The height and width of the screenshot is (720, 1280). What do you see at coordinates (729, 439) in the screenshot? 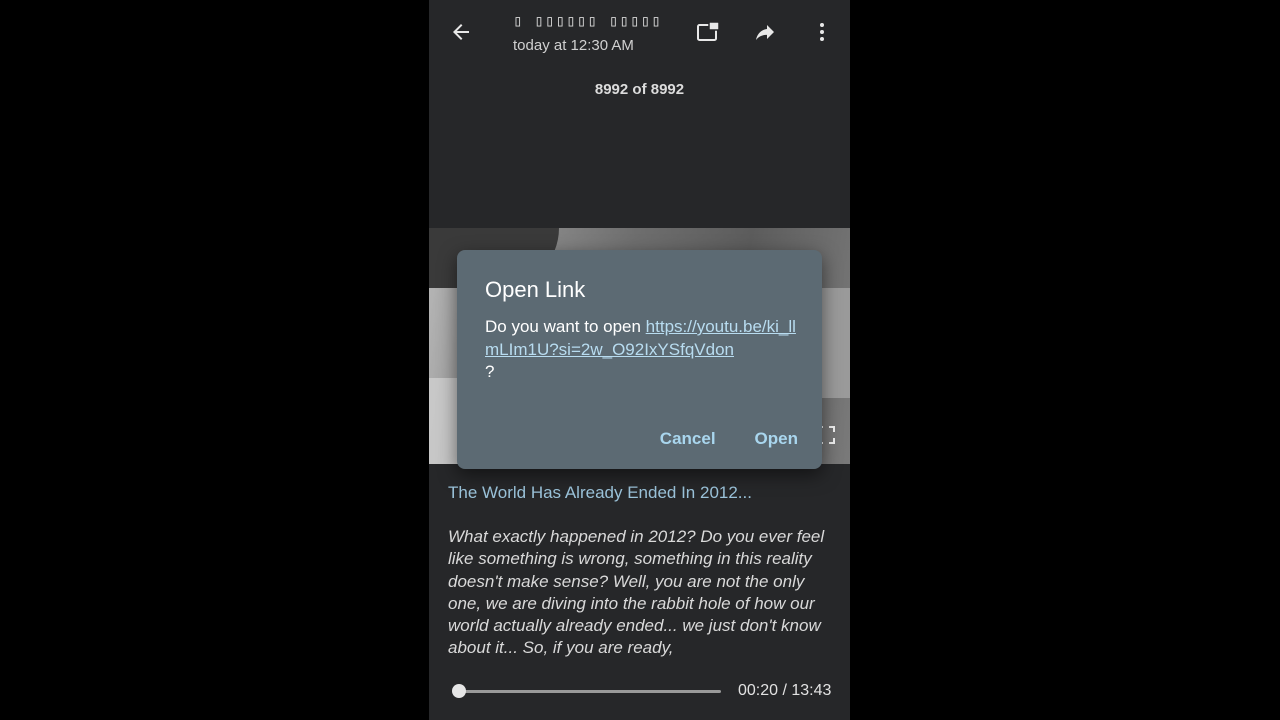
I see `dialog-actions: Cancel Open` at bounding box center [729, 439].